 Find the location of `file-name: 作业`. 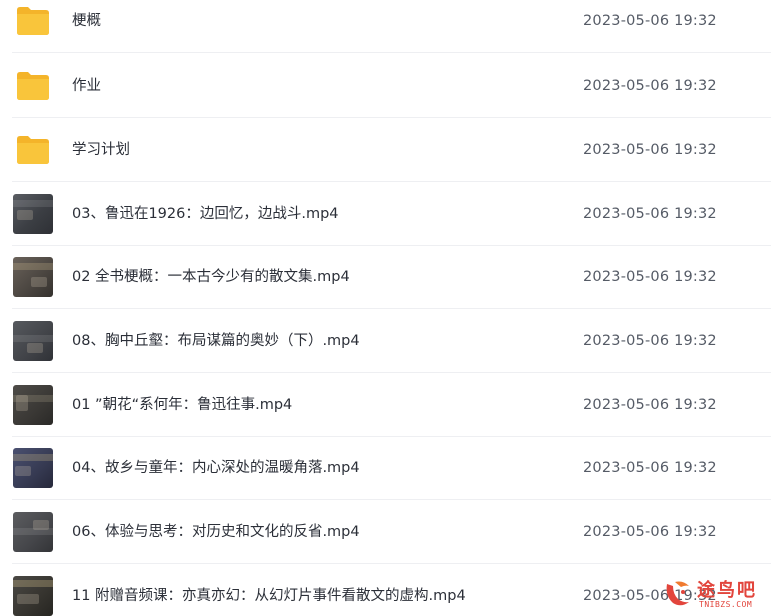

file-name: 作业 is located at coordinates (86, 86).